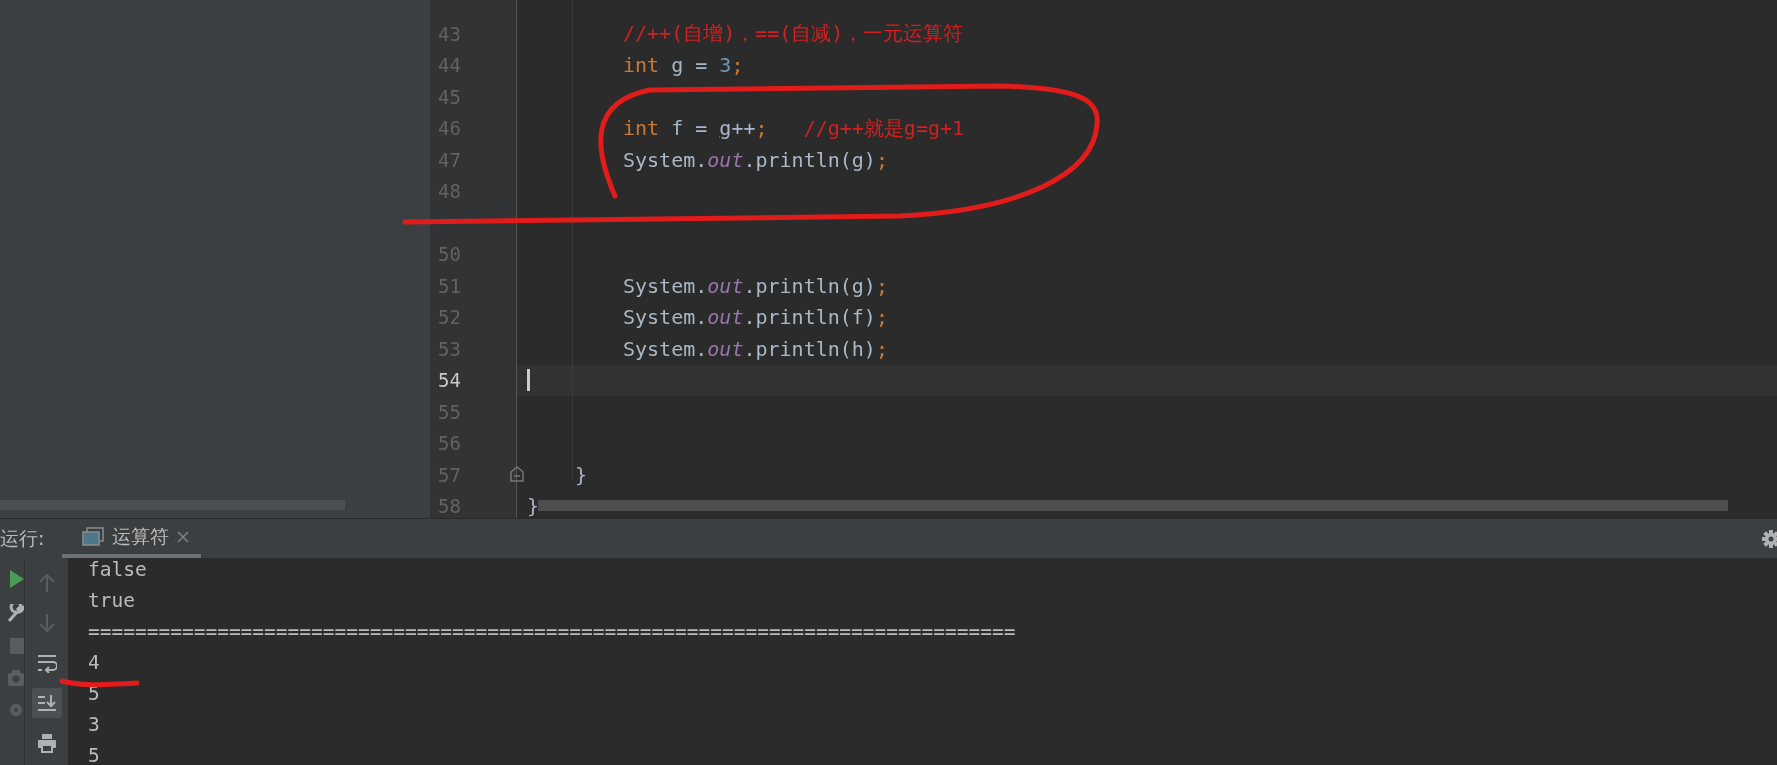 This screenshot has height=765, width=1777. I want to click on console-line: ===============================================================================, so click(552, 632).